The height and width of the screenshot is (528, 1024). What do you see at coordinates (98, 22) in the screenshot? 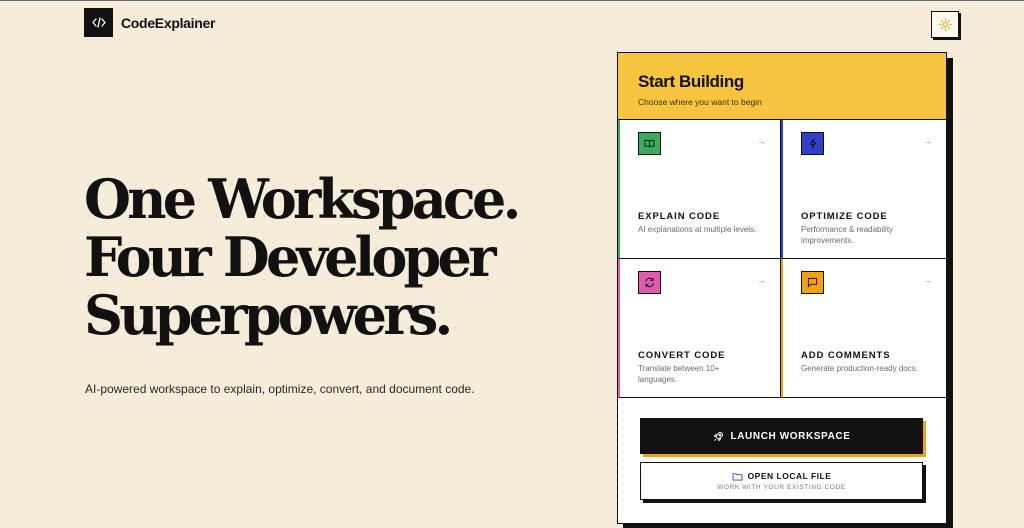
I see `code-brackets-icon` at bounding box center [98, 22].